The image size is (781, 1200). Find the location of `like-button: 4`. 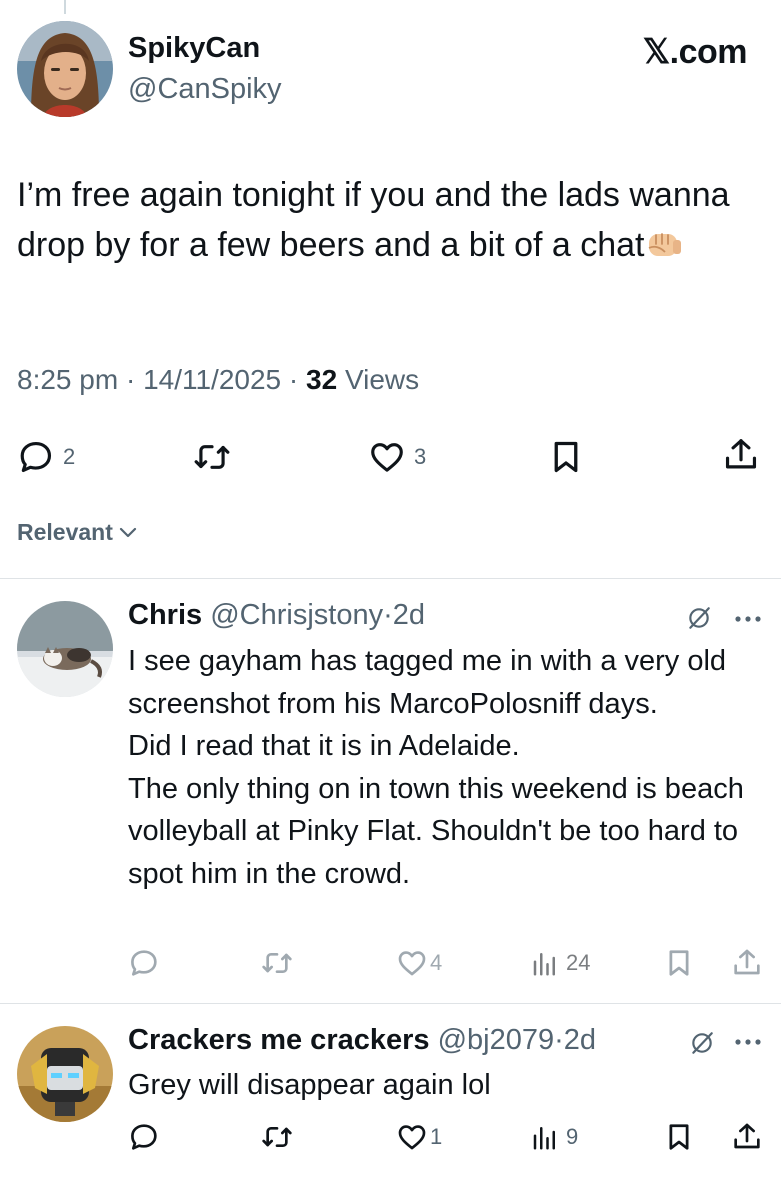

like-button: 4 is located at coordinates (419, 963).